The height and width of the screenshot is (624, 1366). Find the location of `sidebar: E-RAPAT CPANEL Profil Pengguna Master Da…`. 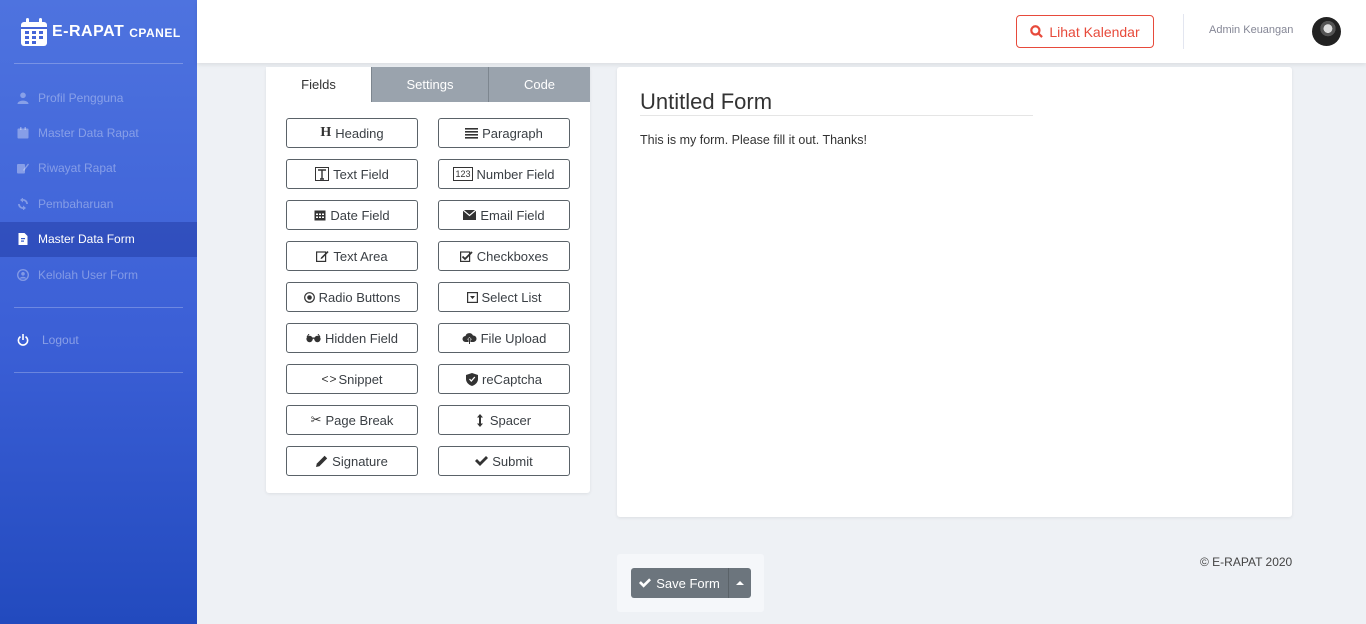

sidebar: E-RAPAT CPANEL Profil Pengguna Master Da… is located at coordinates (98, 312).